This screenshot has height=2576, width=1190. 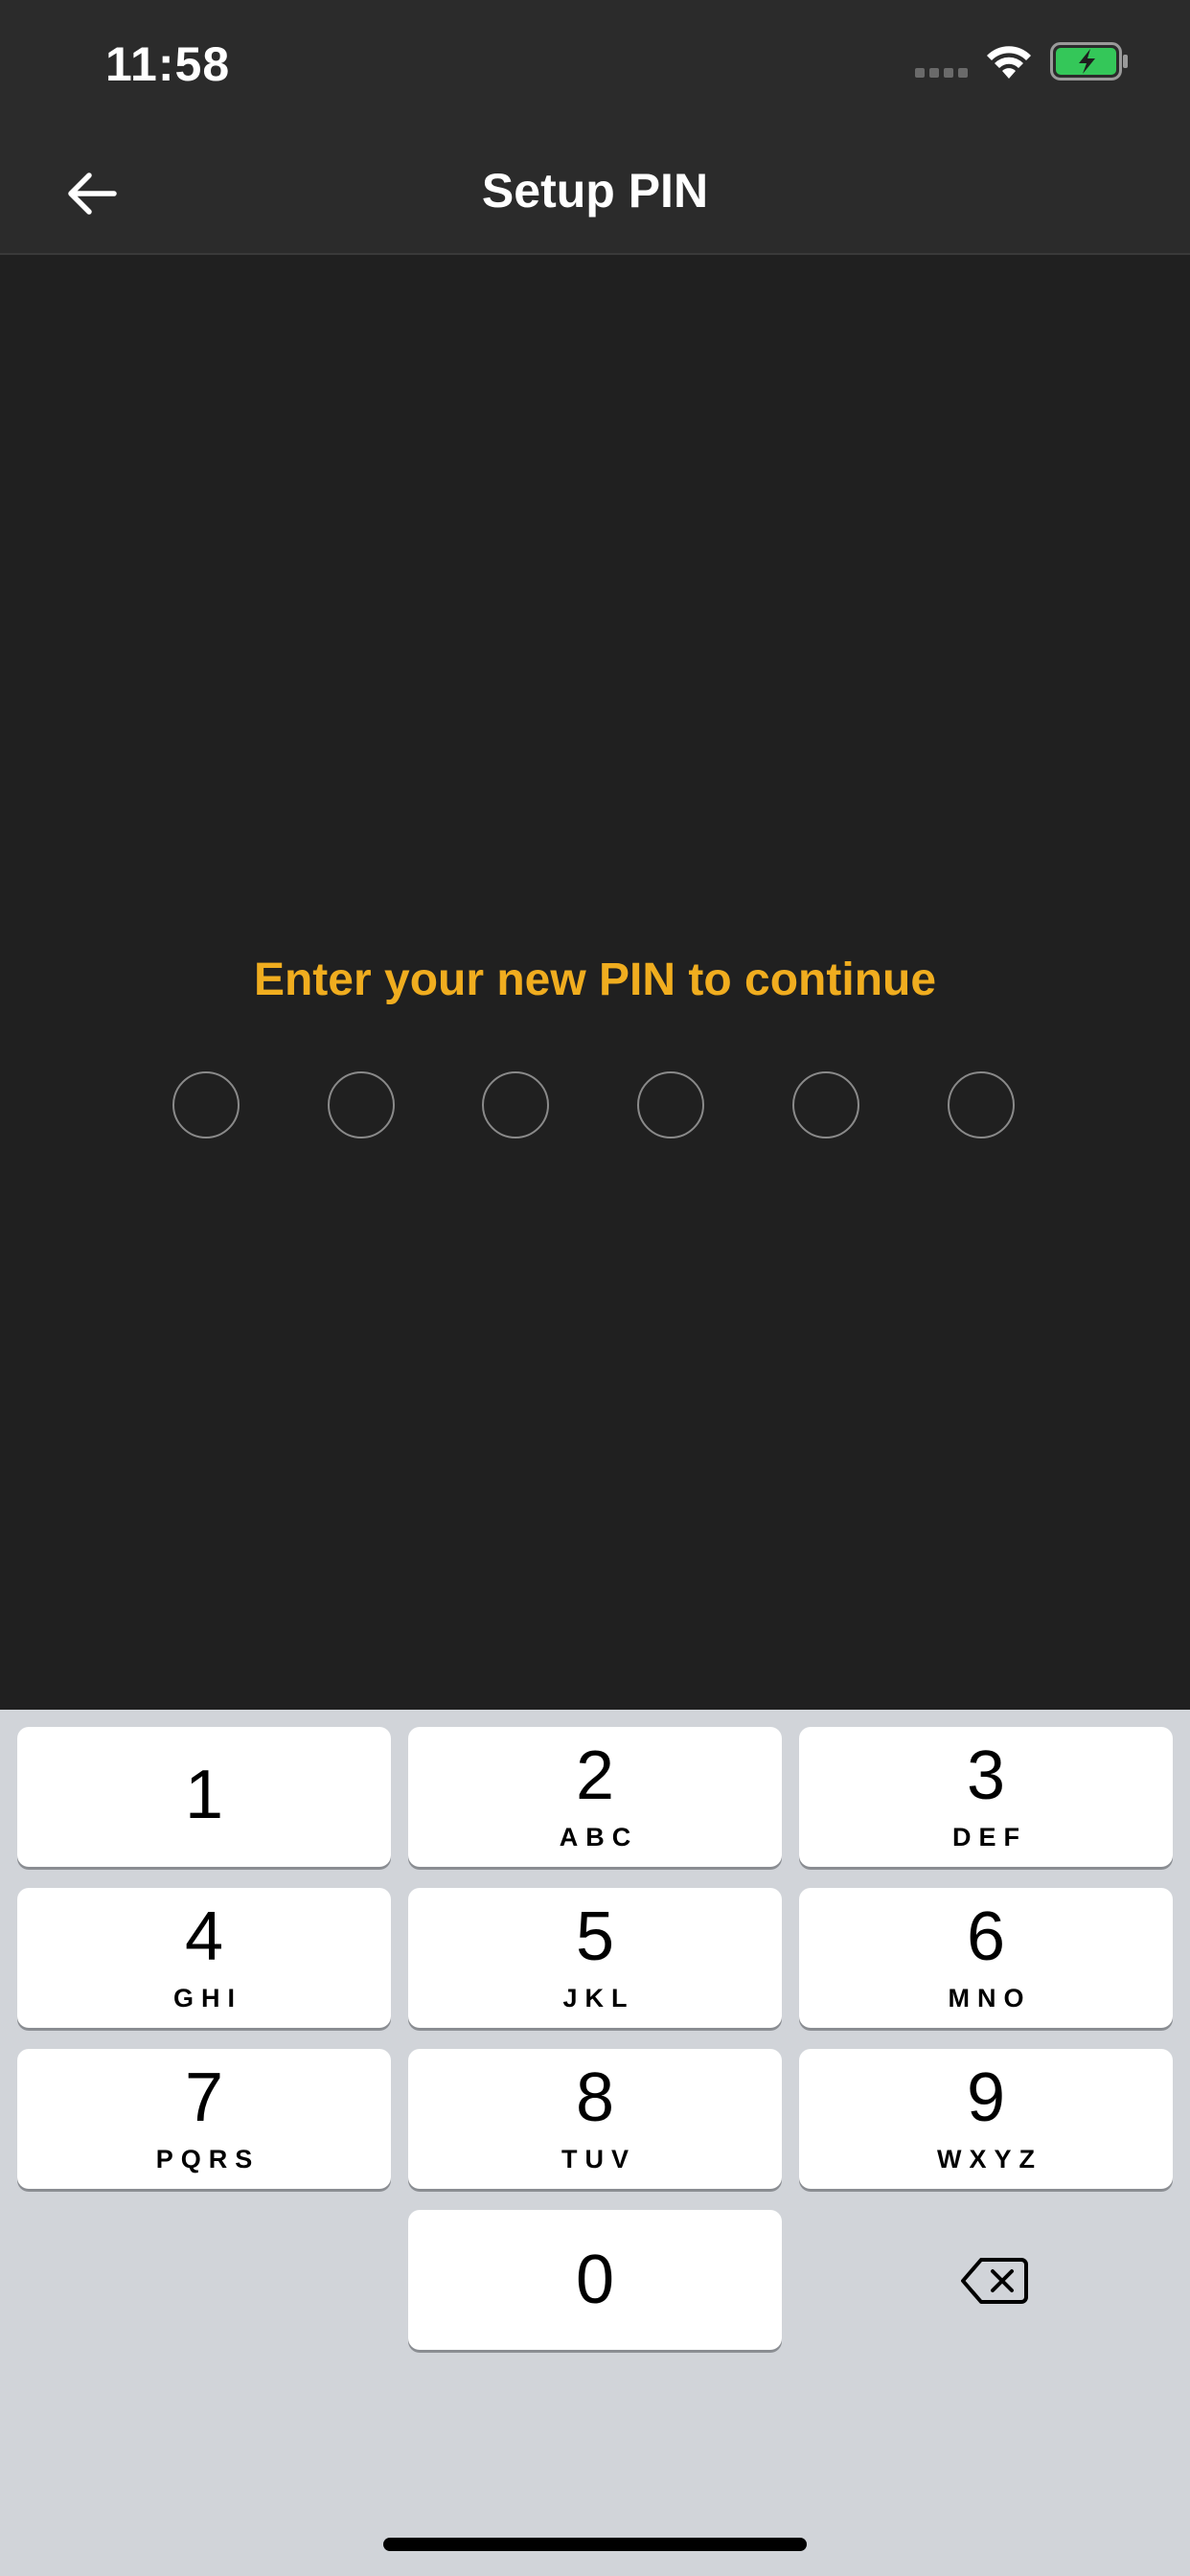 What do you see at coordinates (168, 64) in the screenshot?
I see `status-time: 11:58` at bounding box center [168, 64].